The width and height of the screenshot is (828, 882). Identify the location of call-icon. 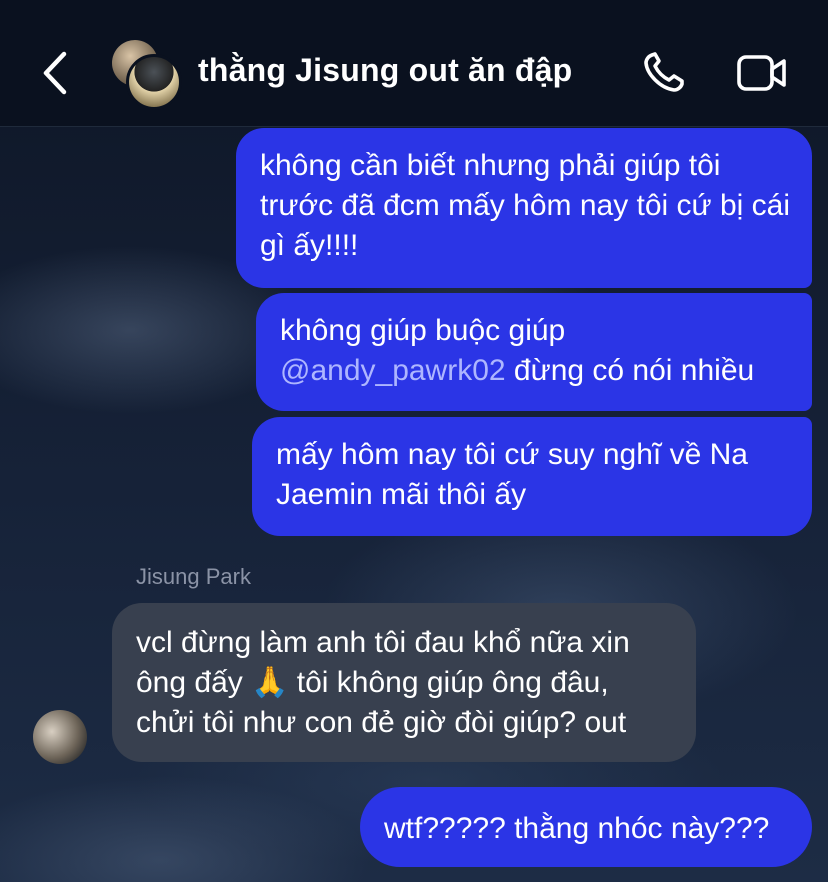
(664, 72).